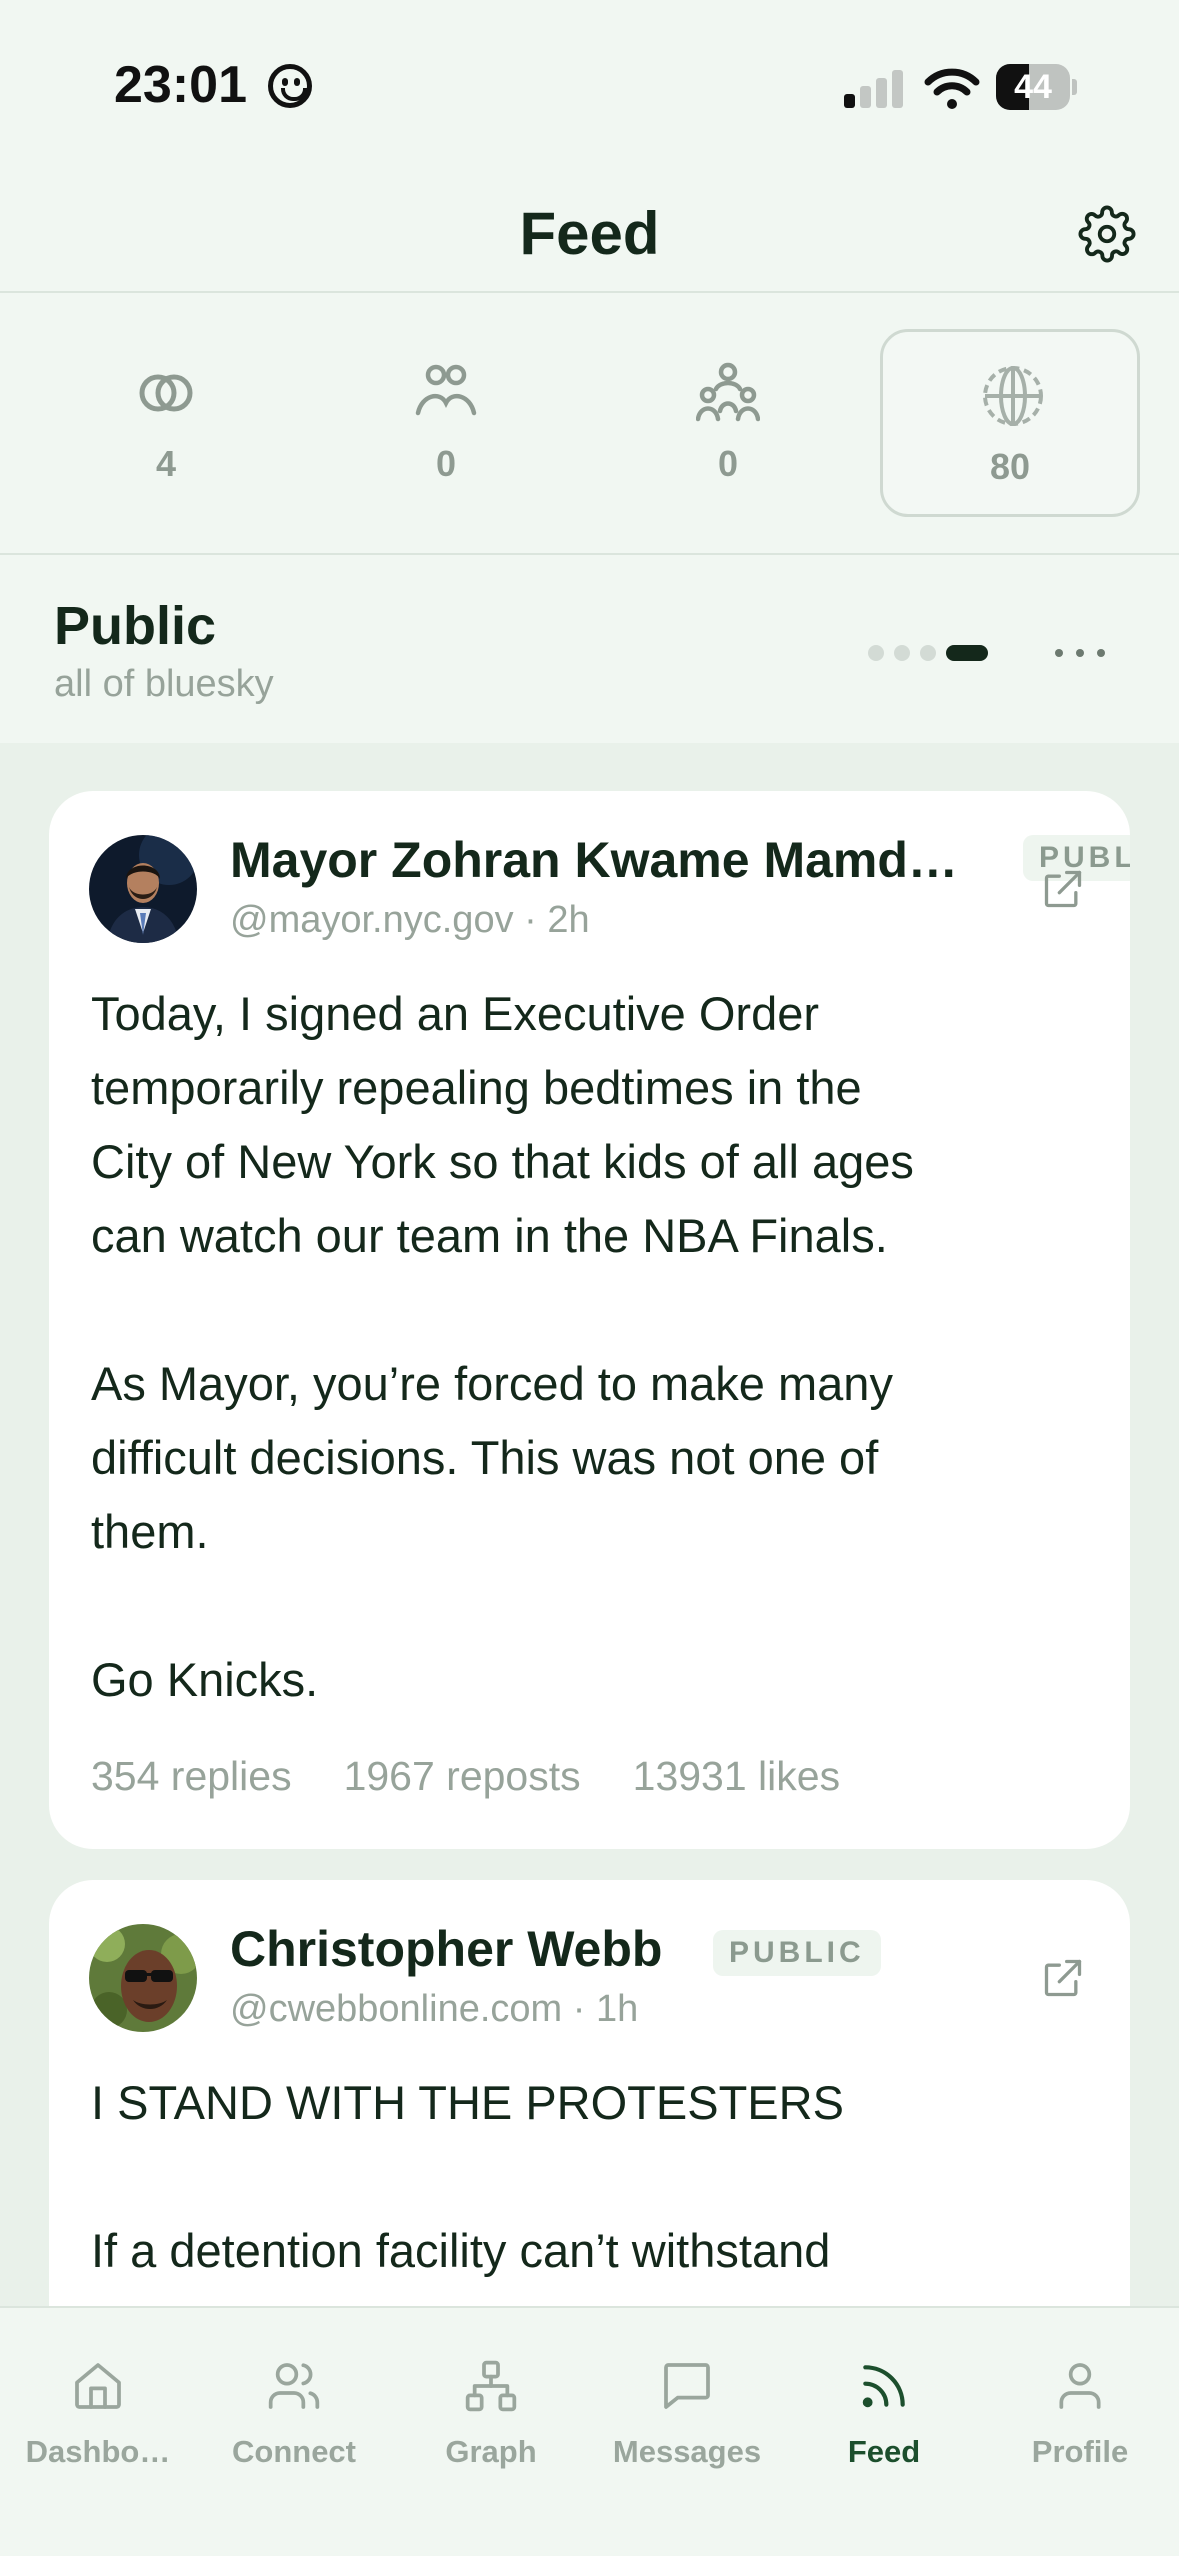 The image size is (1179, 2556). What do you see at coordinates (728, 392) in the screenshot?
I see `group-people-icon` at bounding box center [728, 392].